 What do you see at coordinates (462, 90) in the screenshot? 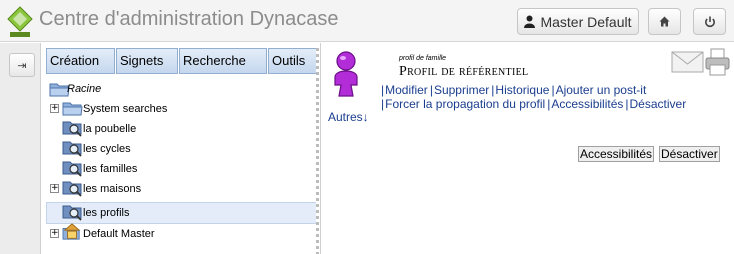
I see `action-supprimer: Supprimer` at bounding box center [462, 90].